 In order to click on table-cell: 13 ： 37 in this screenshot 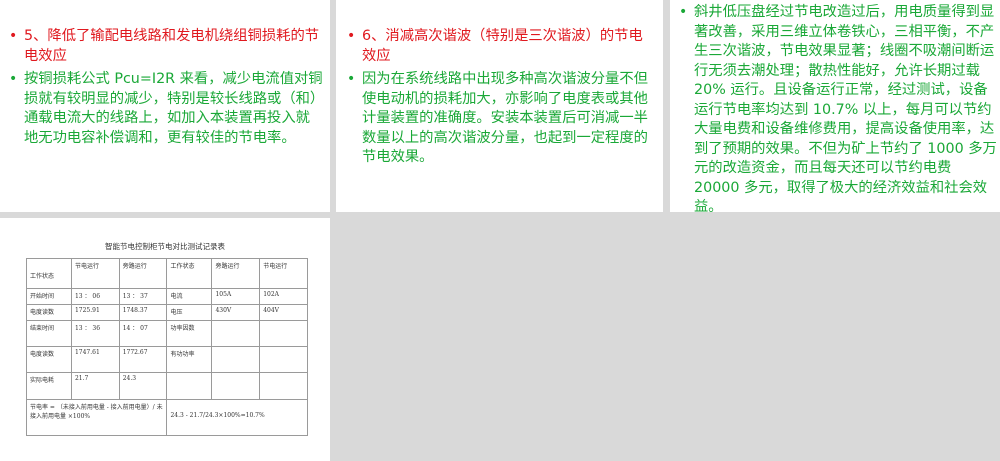, I will do `click(143, 296)`.